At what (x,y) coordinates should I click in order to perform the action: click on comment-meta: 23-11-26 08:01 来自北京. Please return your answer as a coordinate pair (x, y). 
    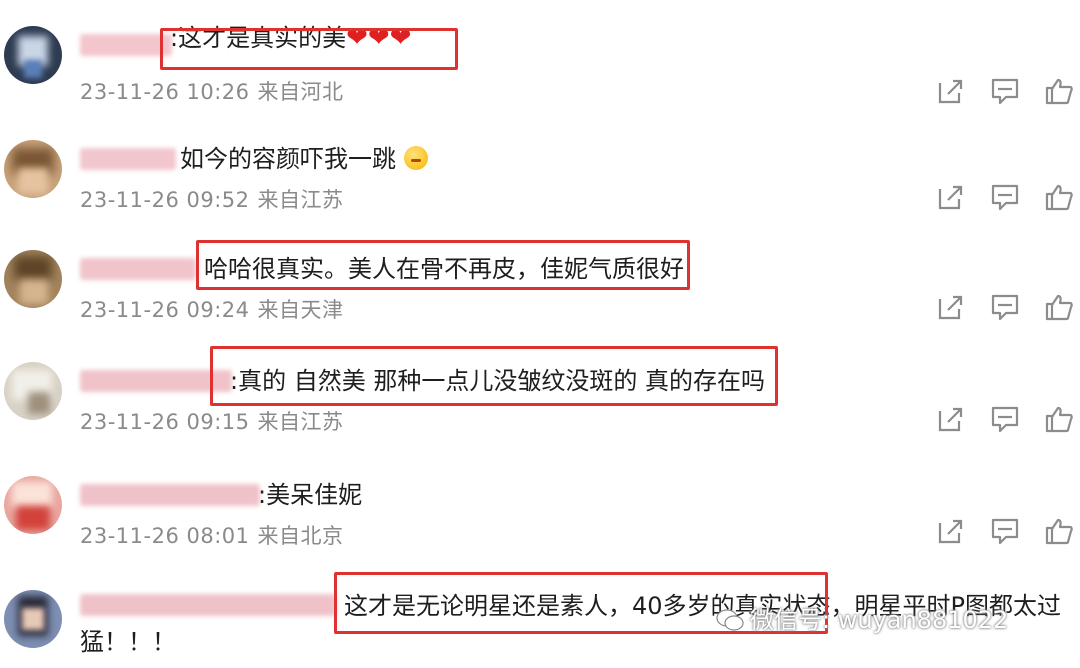
    Looking at the image, I should click on (216, 535).